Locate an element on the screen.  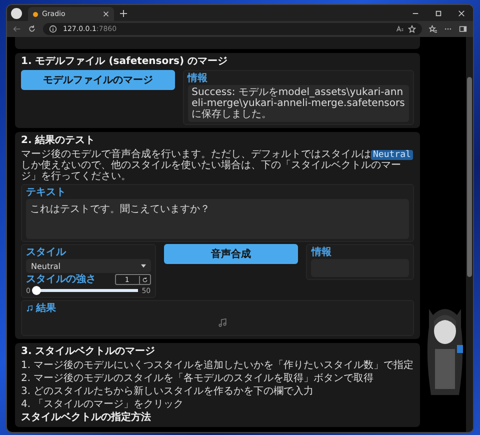
subsection-heading: スタイルベクトルの指定方法 is located at coordinates (86, 418).